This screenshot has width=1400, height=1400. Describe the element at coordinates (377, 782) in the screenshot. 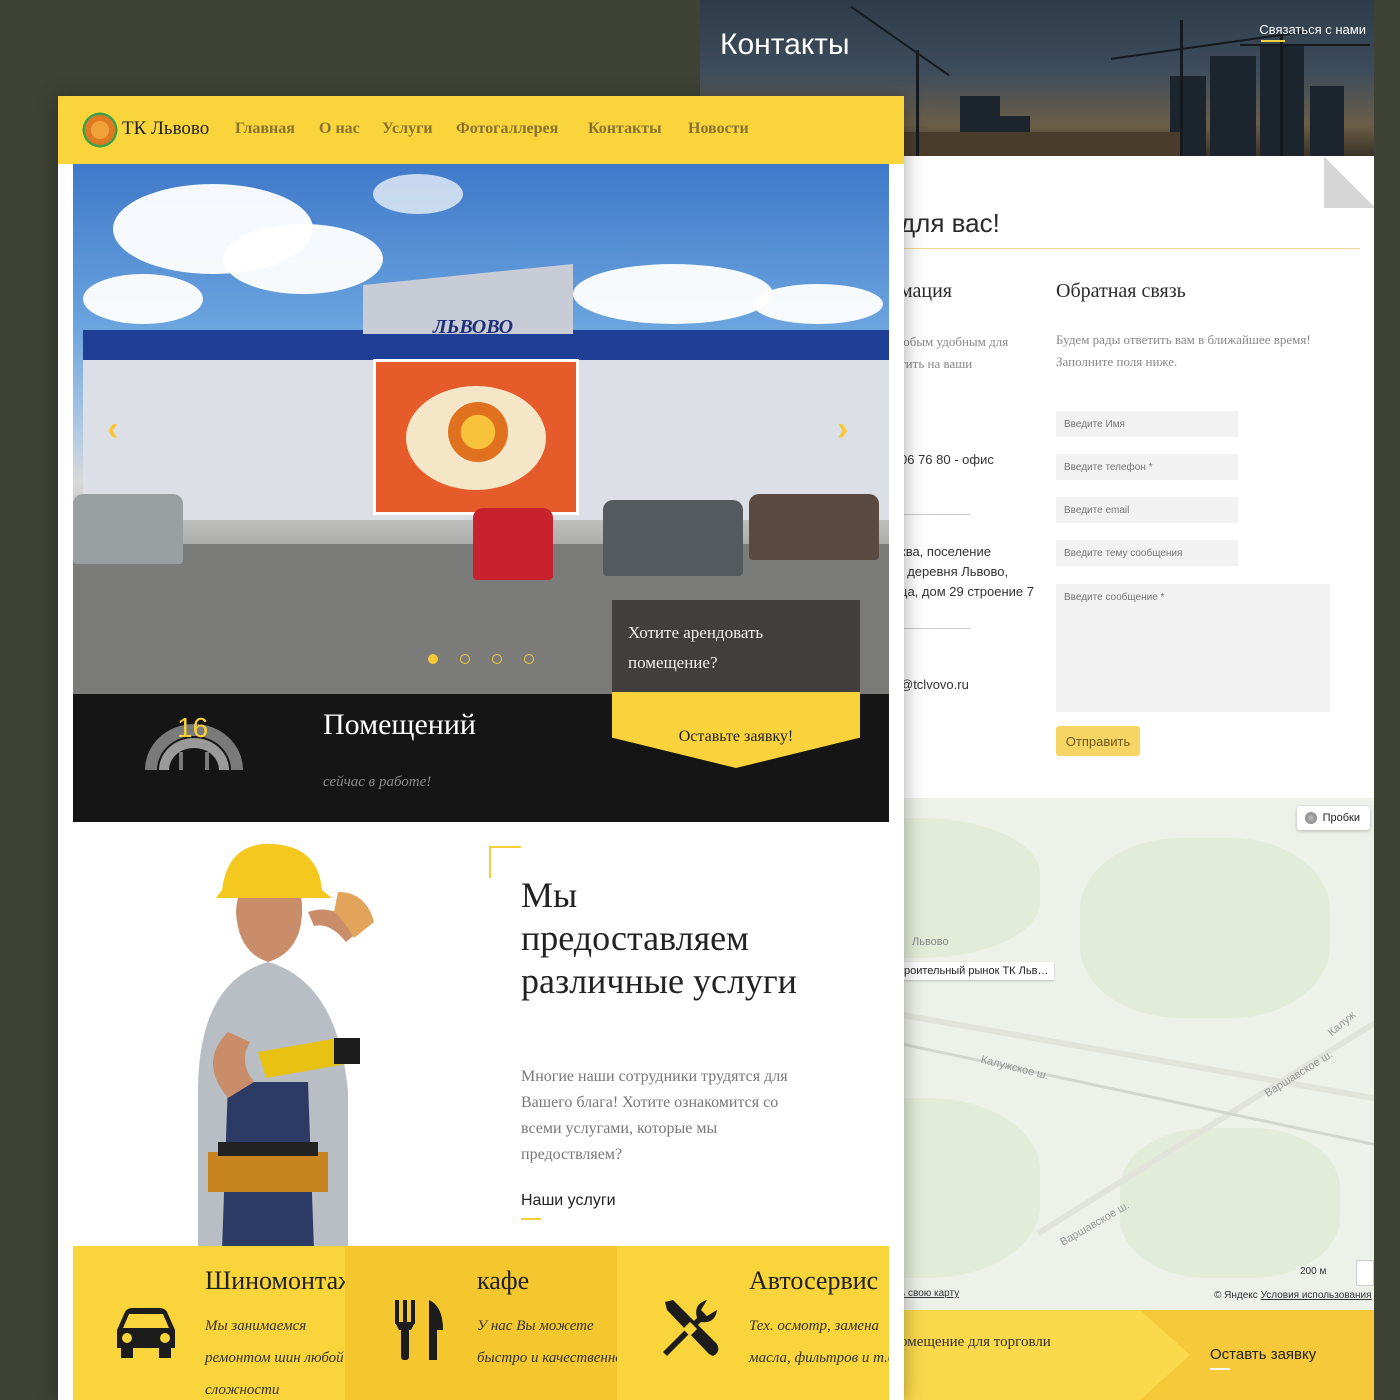

I see `stats-subtitle: сейчас в работе!` at that location.